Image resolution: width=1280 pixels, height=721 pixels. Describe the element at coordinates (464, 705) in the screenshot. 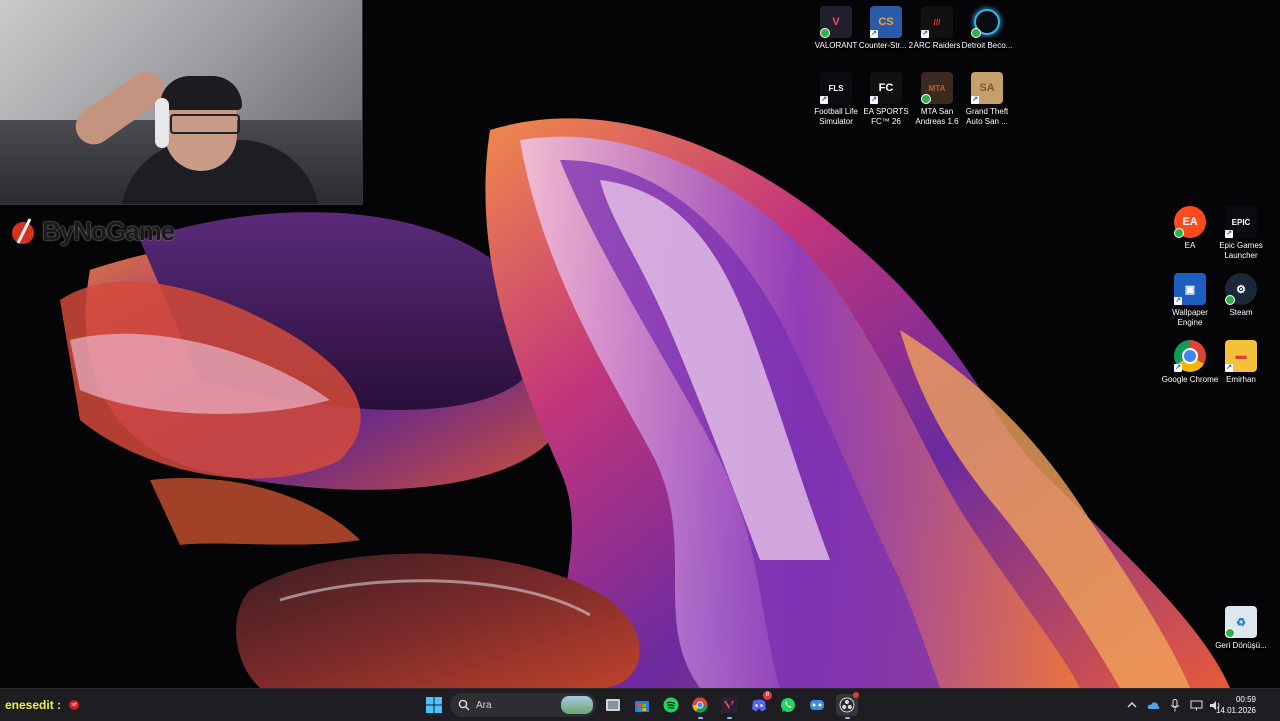

I see `search-icon` at that location.